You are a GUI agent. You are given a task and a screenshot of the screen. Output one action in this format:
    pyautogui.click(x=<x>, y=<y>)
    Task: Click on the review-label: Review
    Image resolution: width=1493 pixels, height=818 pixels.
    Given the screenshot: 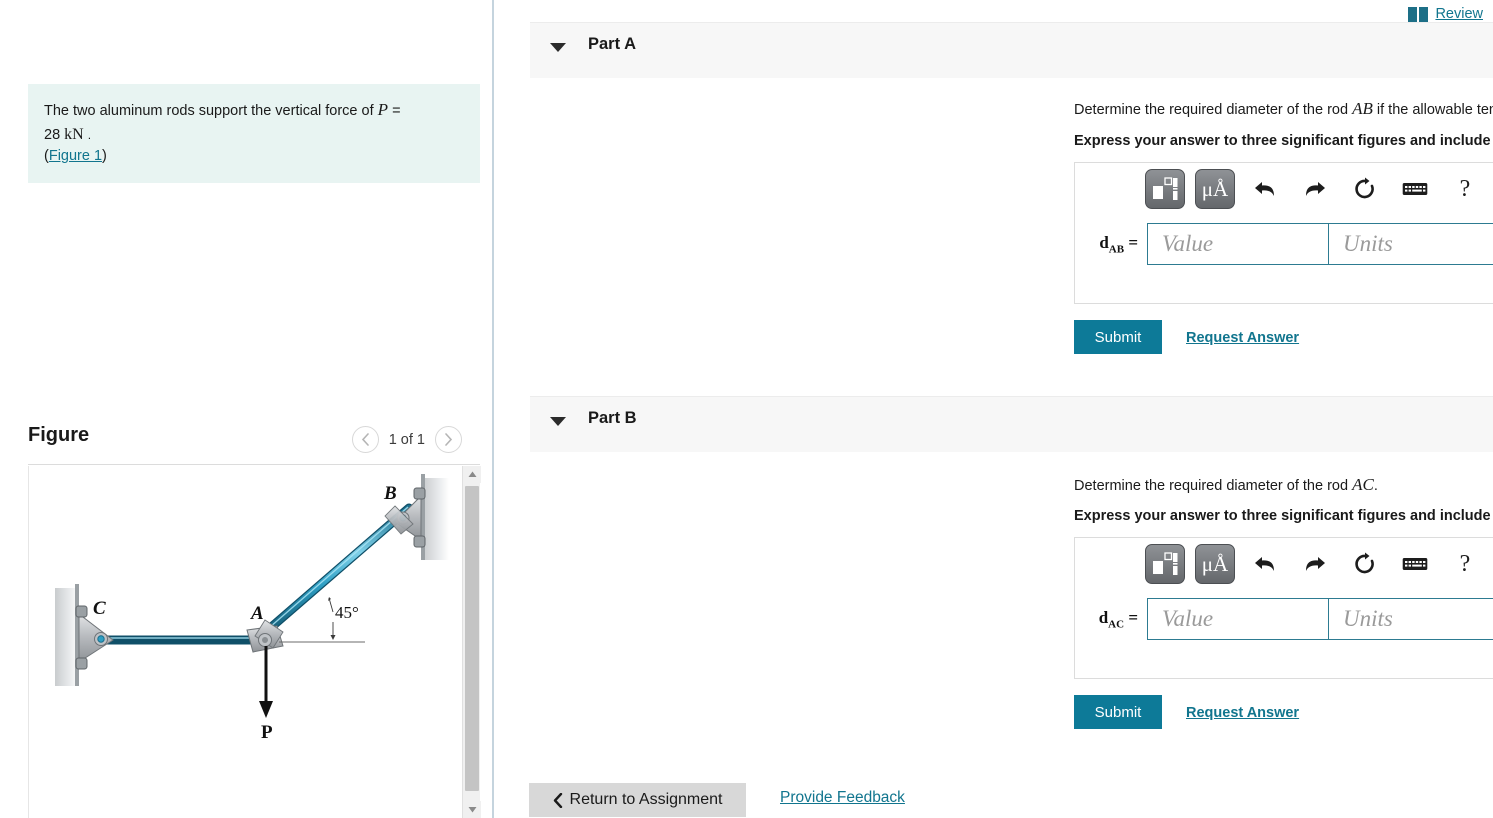 What is the action you would take?
    pyautogui.click(x=1459, y=14)
    